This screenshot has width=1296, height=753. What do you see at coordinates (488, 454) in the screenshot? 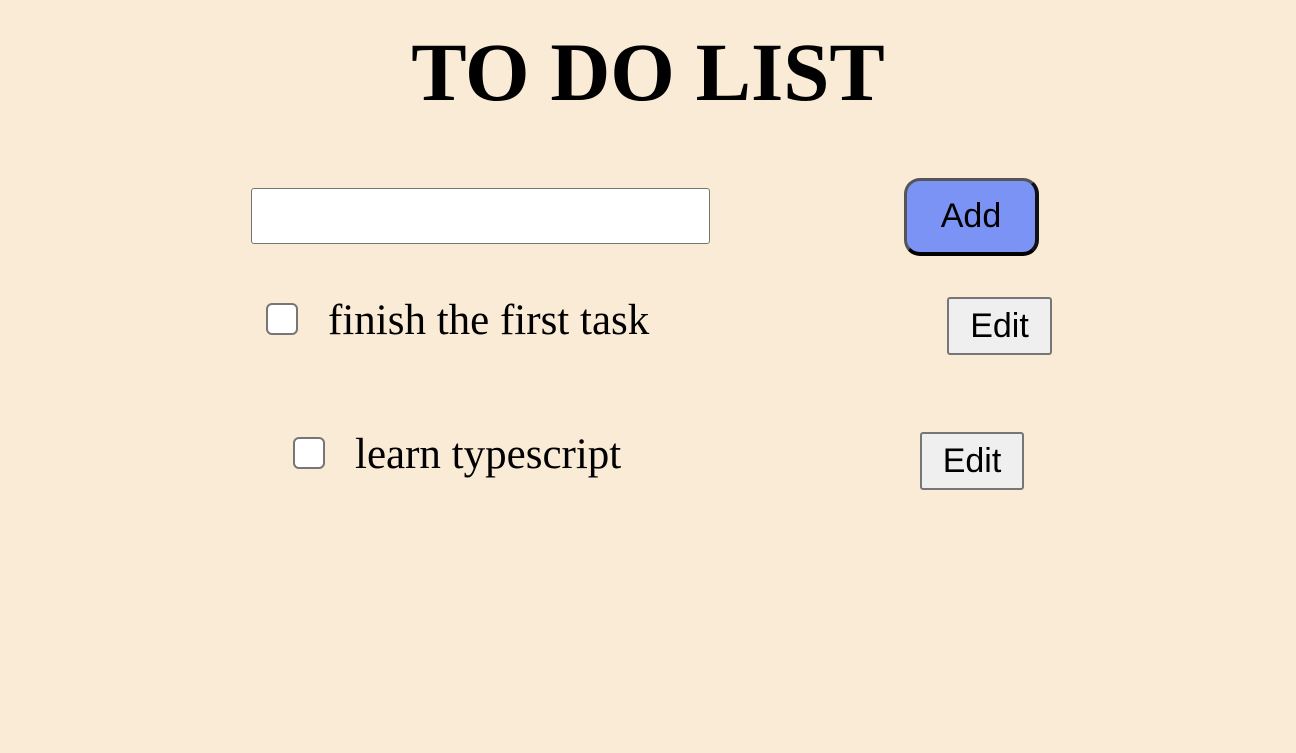
I see `todo-text: learn typescript` at bounding box center [488, 454].